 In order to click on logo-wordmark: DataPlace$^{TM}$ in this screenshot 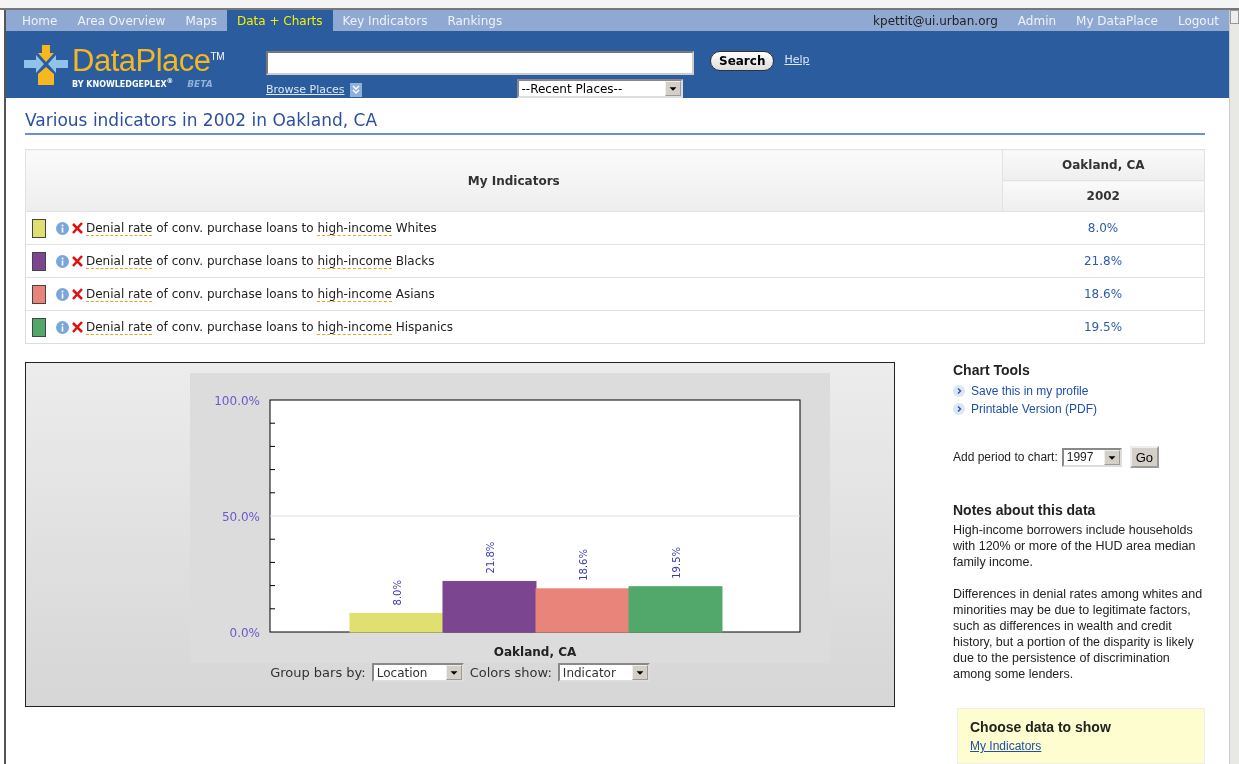, I will do `click(148, 60)`.